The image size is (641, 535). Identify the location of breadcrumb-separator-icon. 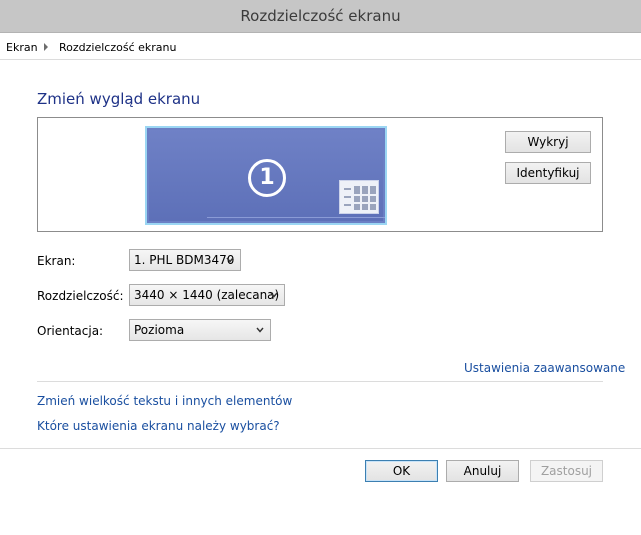
(46, 47).